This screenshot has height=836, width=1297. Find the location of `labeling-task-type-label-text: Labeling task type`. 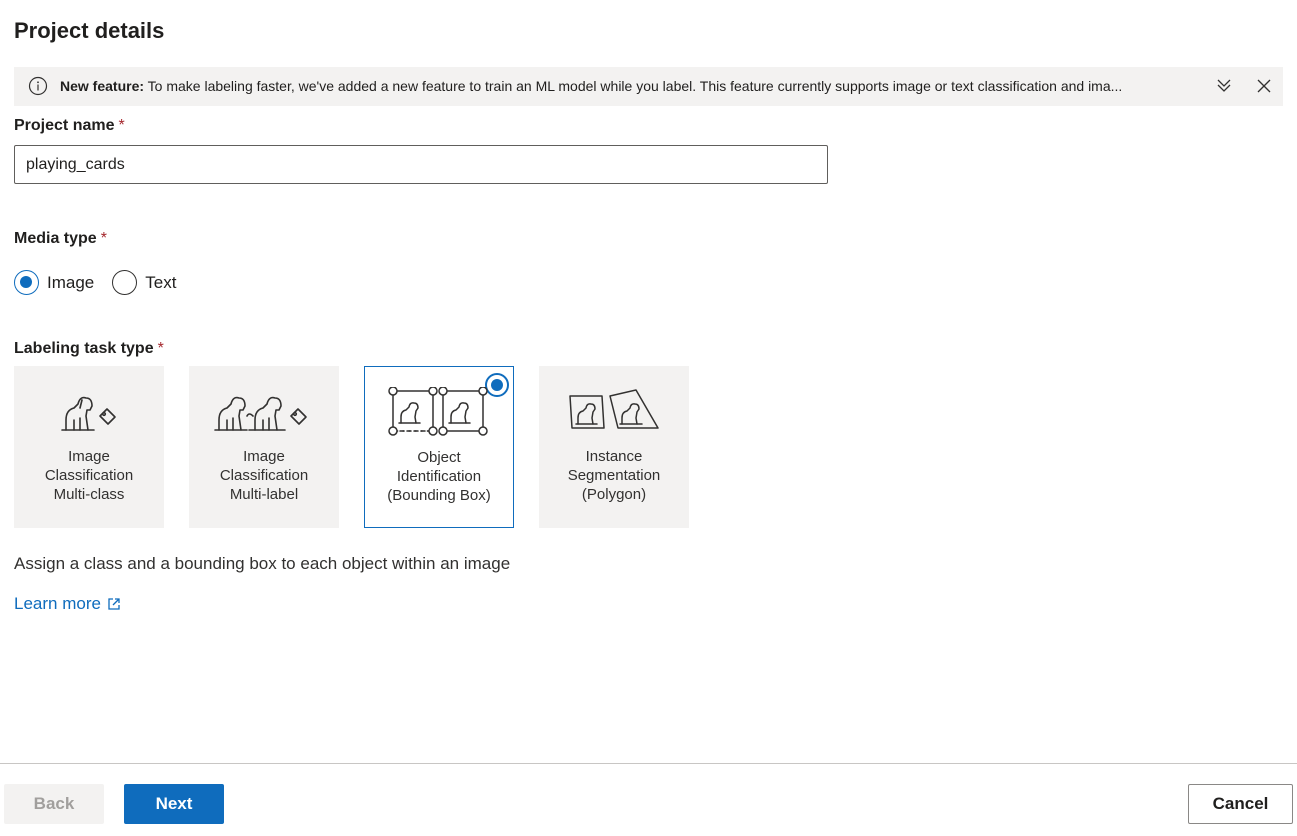

labeling-task-type-label-text: Labeling task type is located at coordinates (84, 348).